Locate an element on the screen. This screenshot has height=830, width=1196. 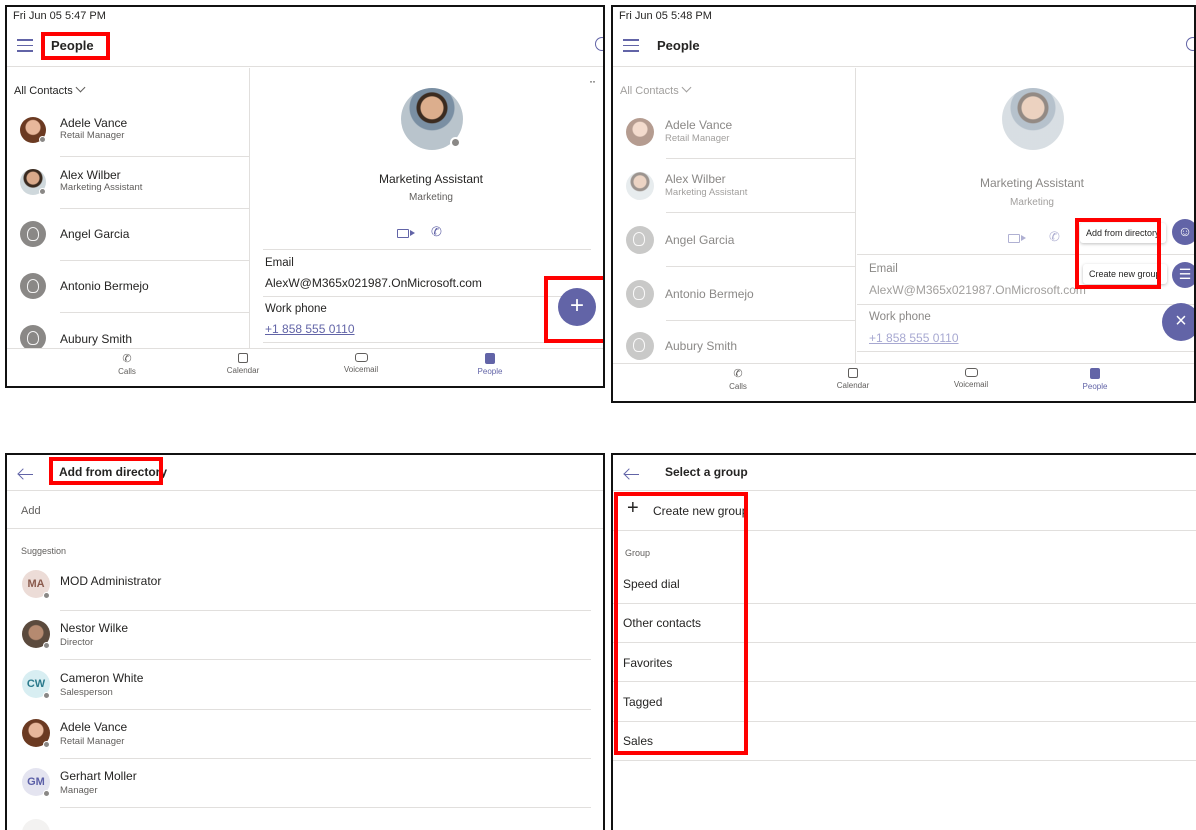
person-title: Salesperson is located at coordinates (86, 692).